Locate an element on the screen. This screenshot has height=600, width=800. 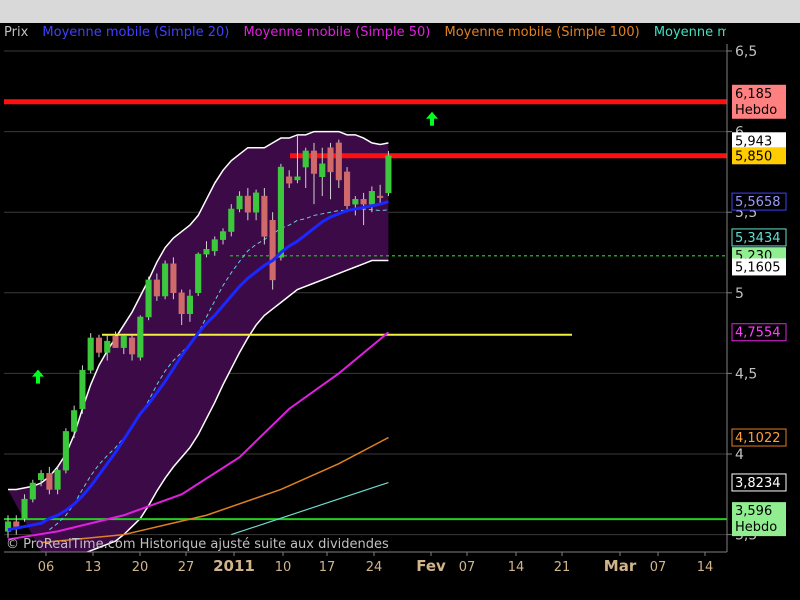
x-tick-label: Mar is located at coordinates (620, 566).